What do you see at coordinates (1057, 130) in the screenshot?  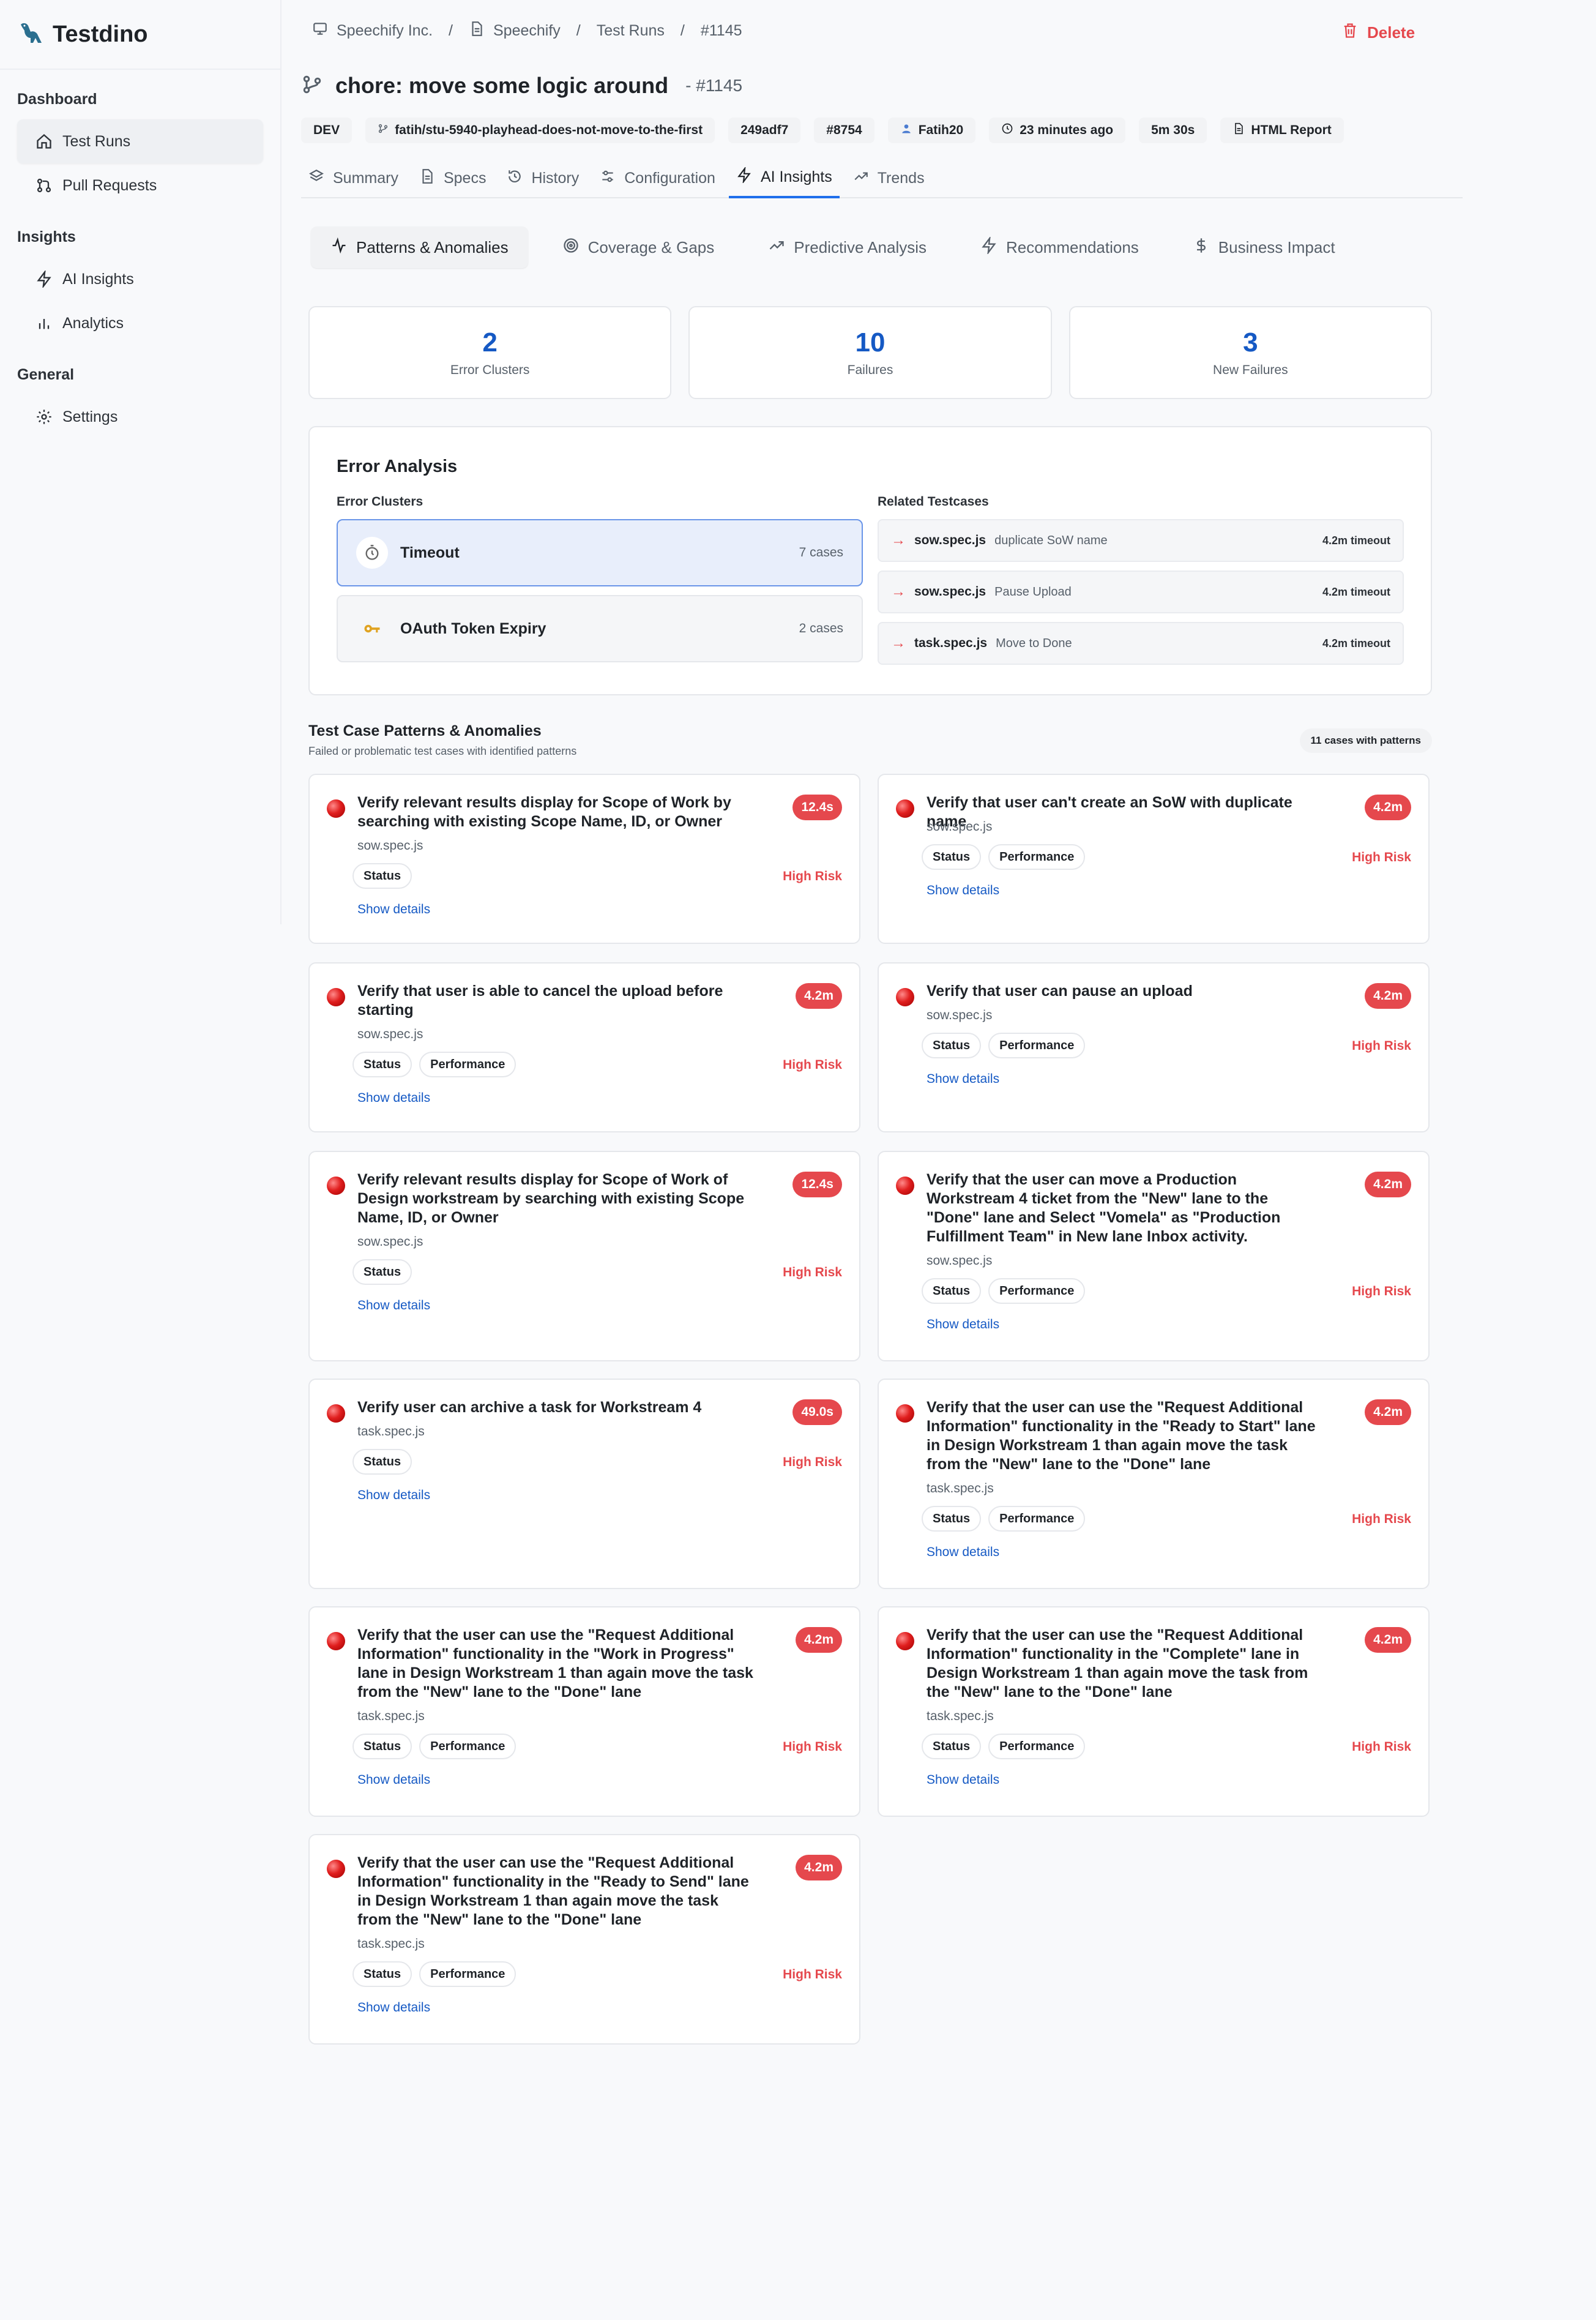 I see `time-chip: 23 minutes ago` at bounding box center [1057, 130].